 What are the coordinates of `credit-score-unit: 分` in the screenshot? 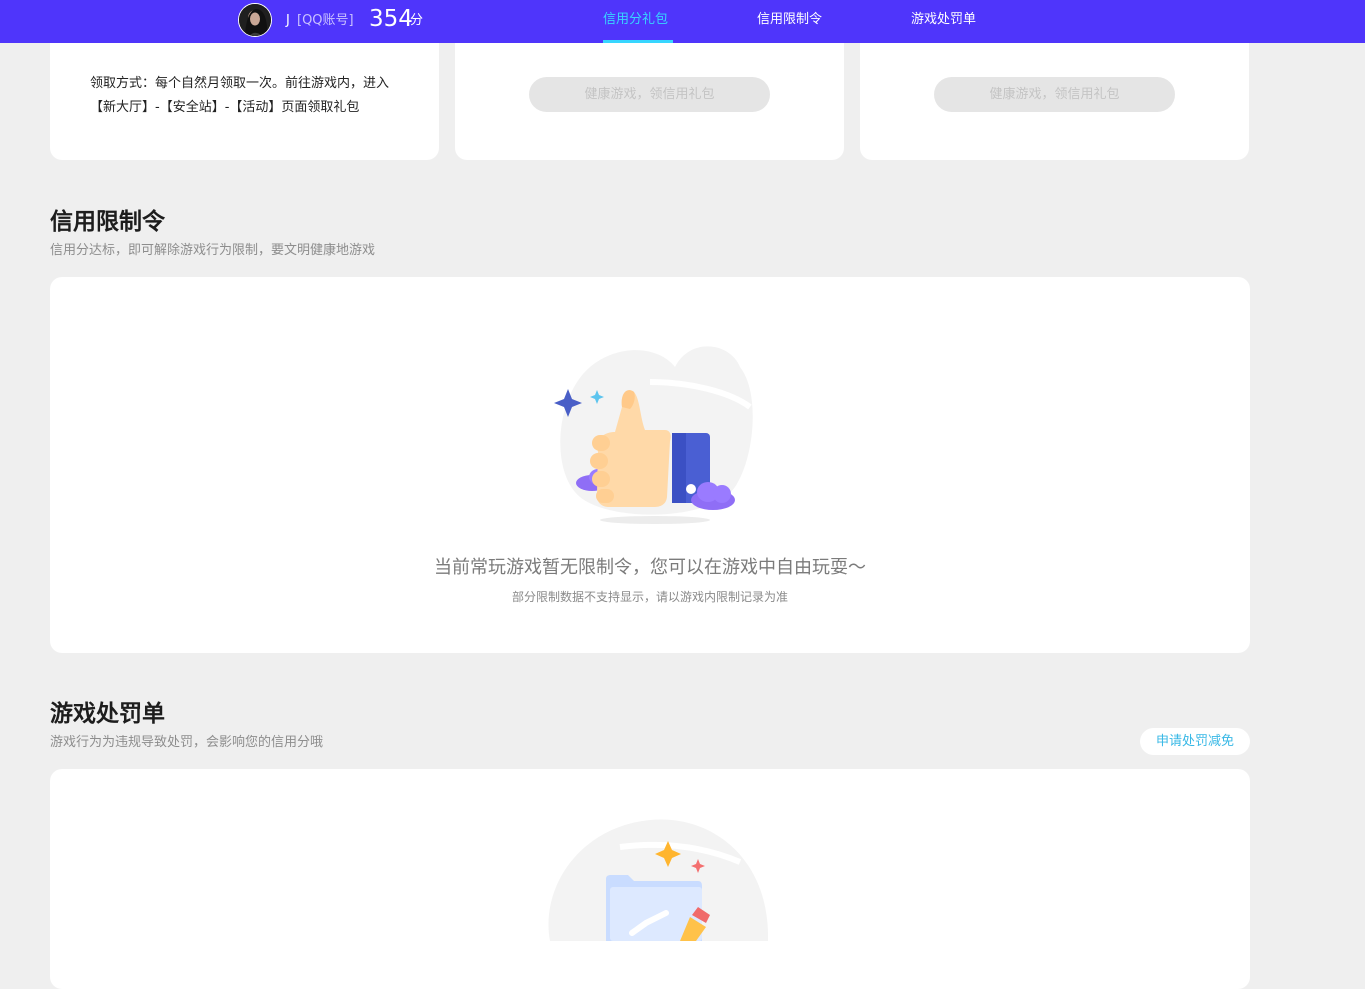 It's located at (417, 20).